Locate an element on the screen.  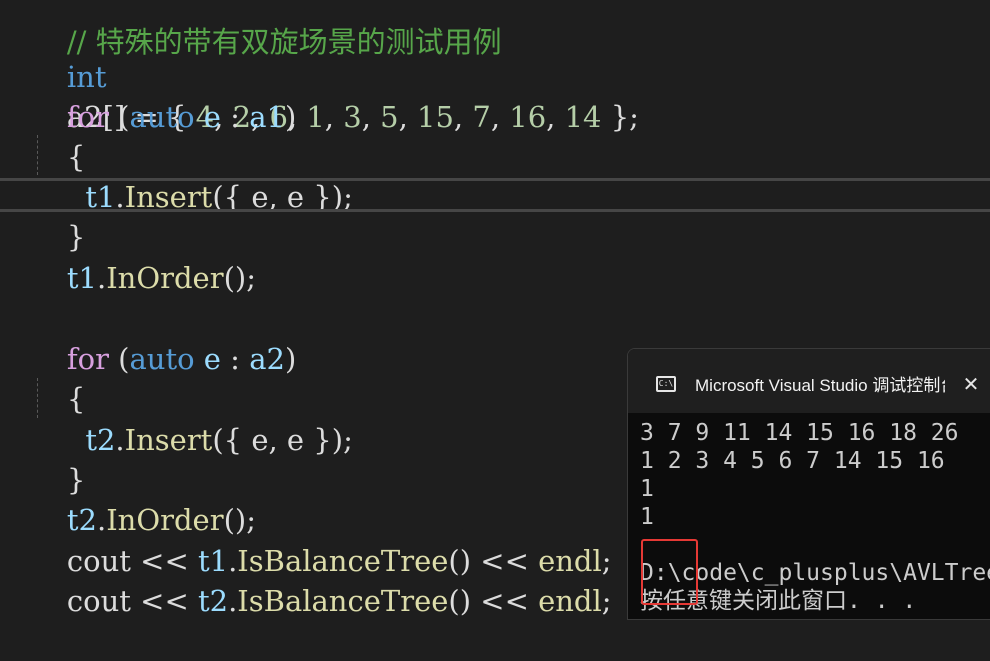
code-line-insert-t1: t1.Insert({ e, e }); is located at coordinates (219, 197).